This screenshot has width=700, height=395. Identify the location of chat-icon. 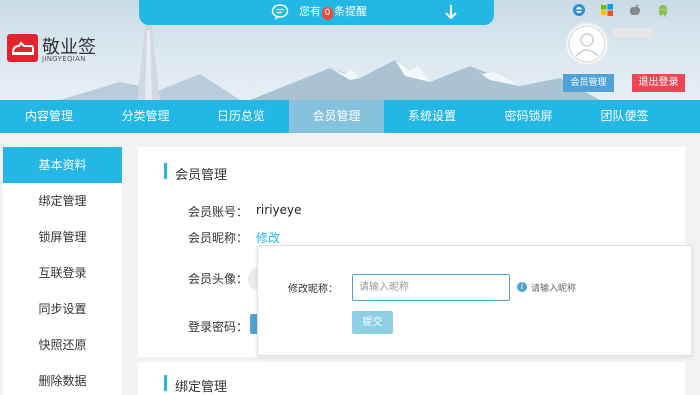
(280, 12).